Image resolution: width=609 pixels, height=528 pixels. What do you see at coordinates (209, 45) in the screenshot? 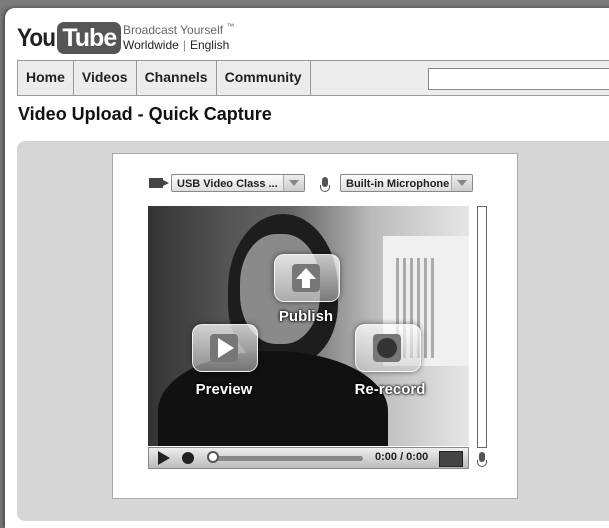
I see `language-link: English` at bounding box center [209, 45].